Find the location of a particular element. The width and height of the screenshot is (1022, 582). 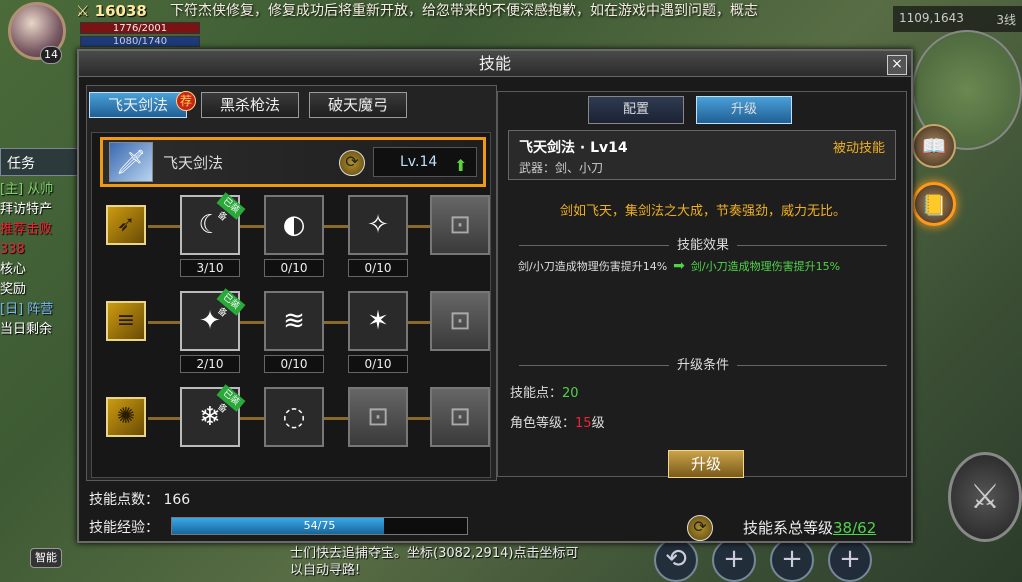

effect-section-title: 技能效果 is located at coordinates (703, 243).